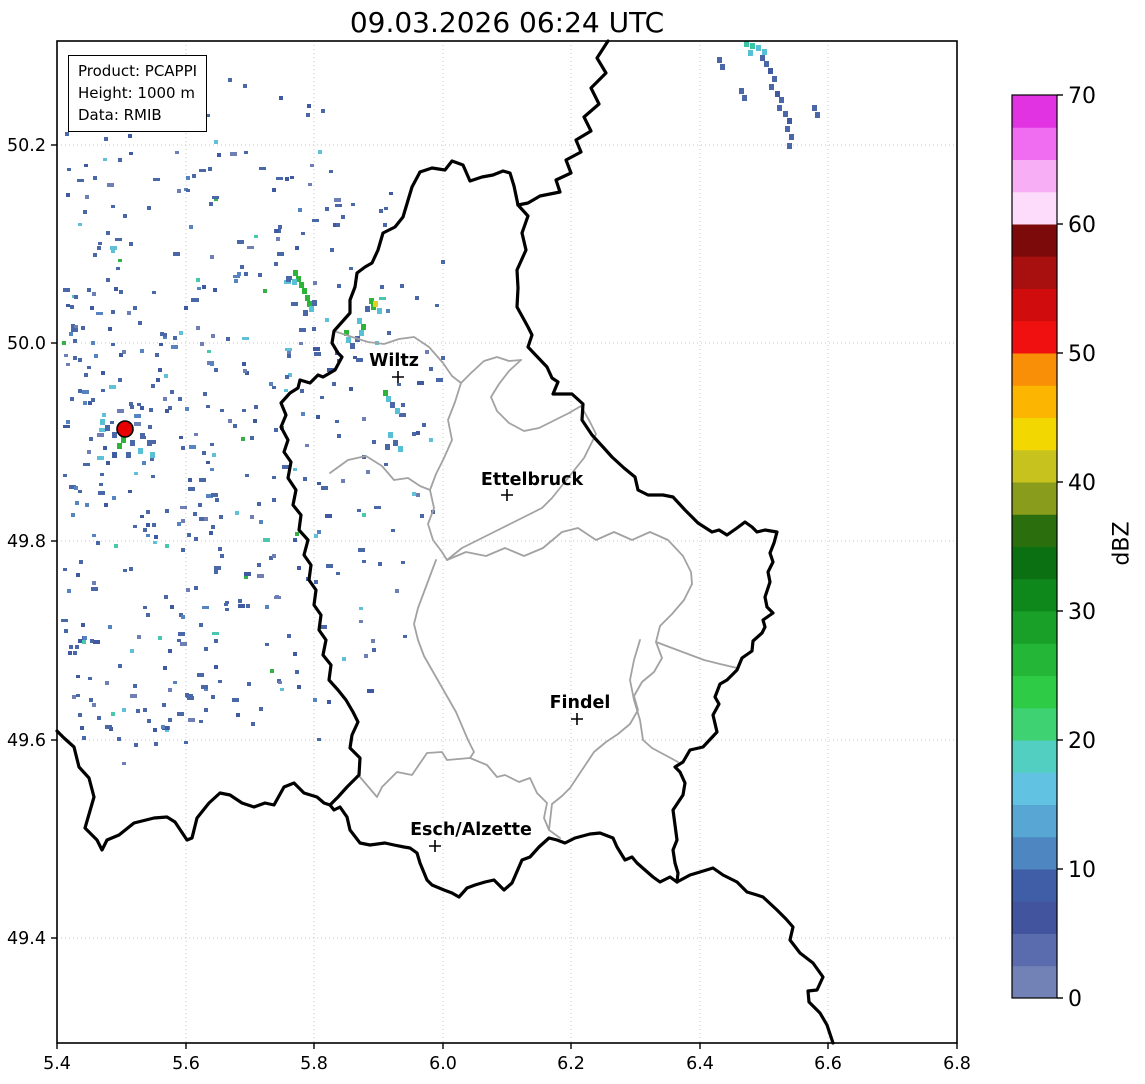  What do you see at coordinates (489, 601) in the screenshot?
I see `city-markers: Wiltz Ettelbruck Findel Esch/Alzette` at bounding box center [489, 601].